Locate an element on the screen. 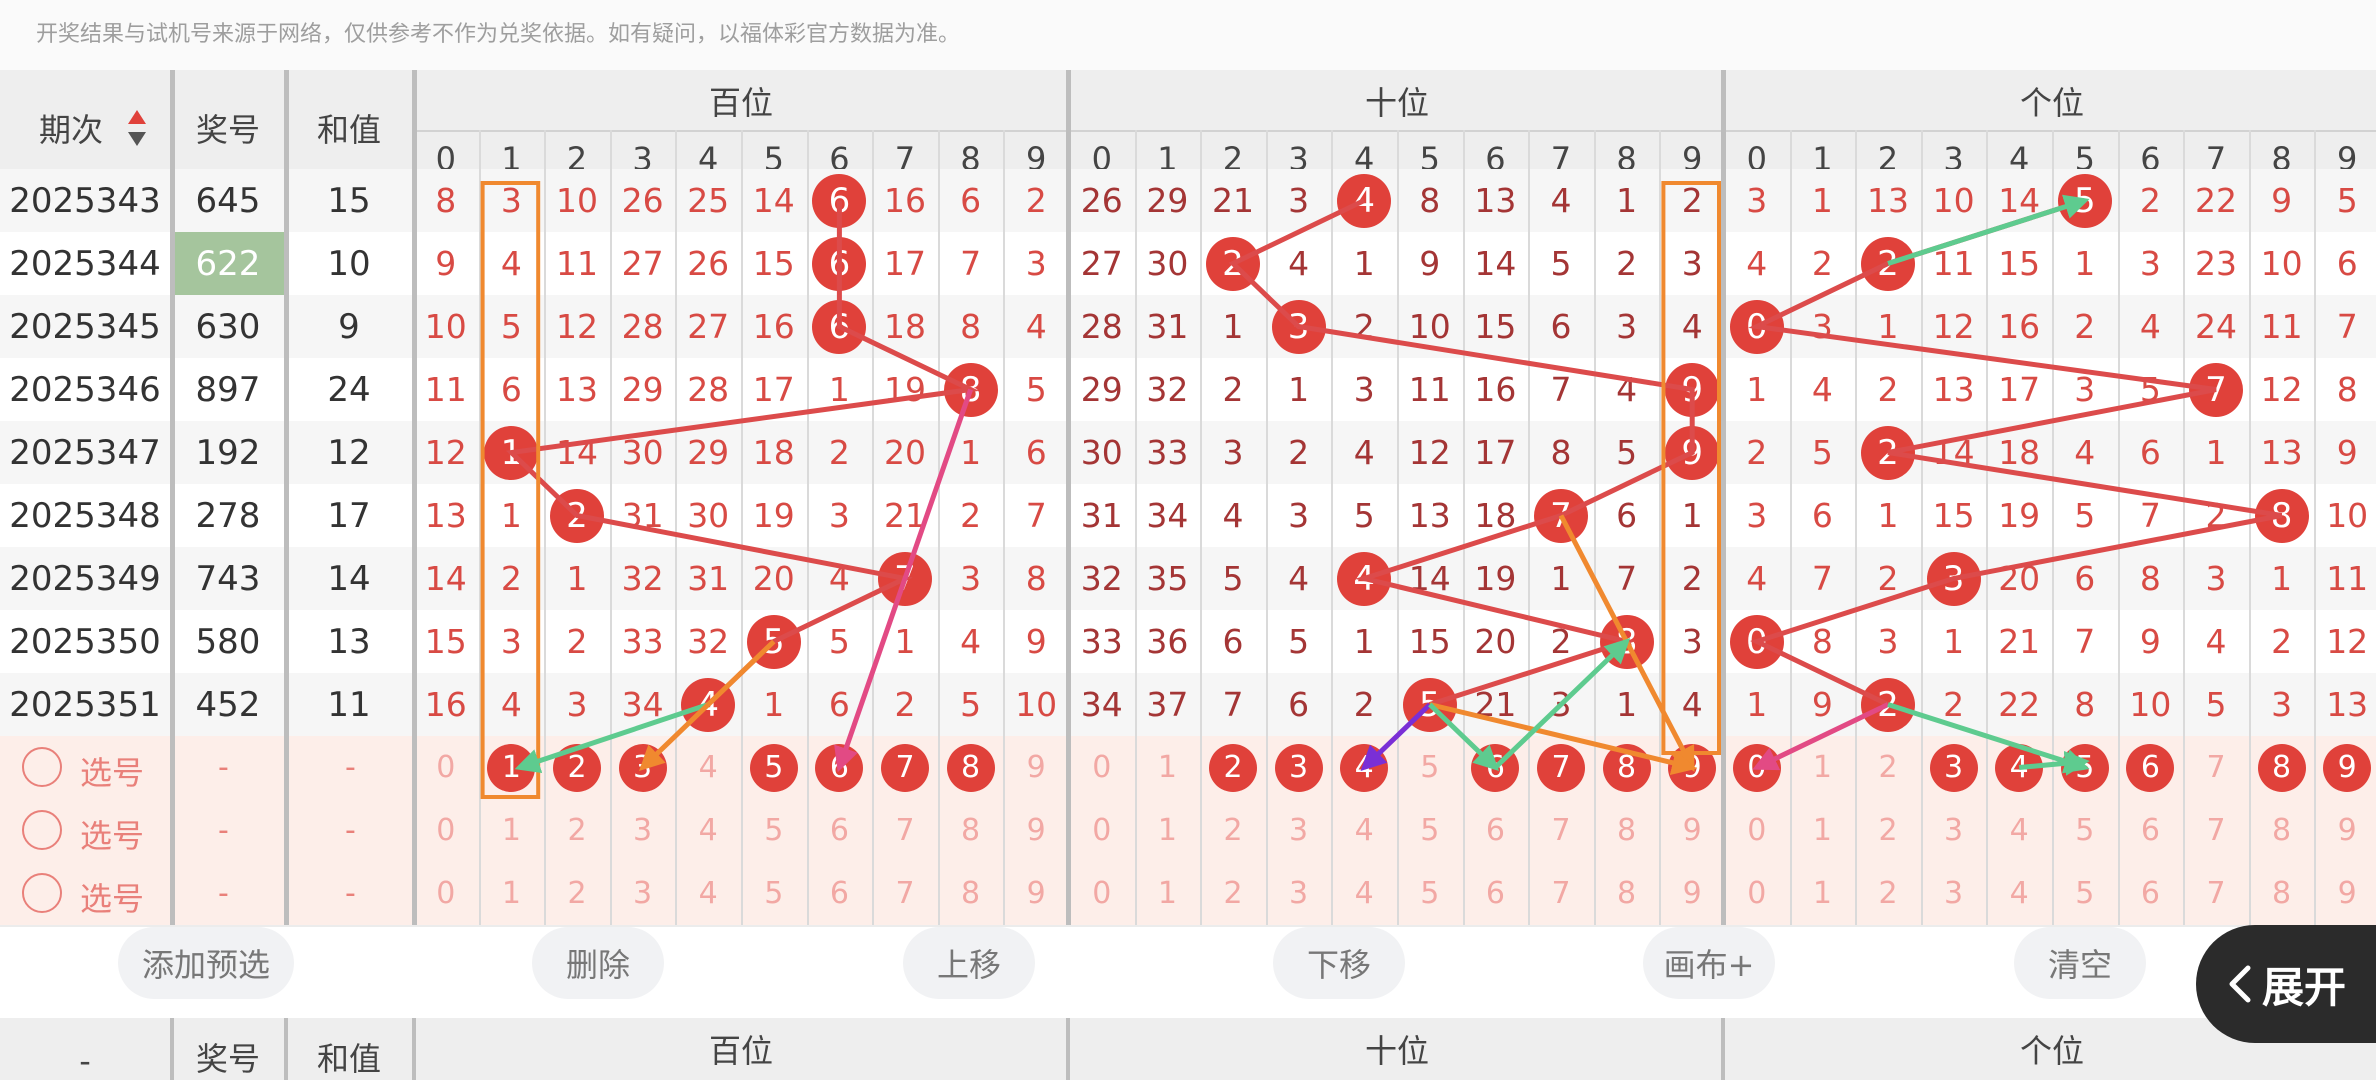 The height and width of the screenshot is (1080, 2376). delete-button: 删除 is located at coordinates (598, 963).